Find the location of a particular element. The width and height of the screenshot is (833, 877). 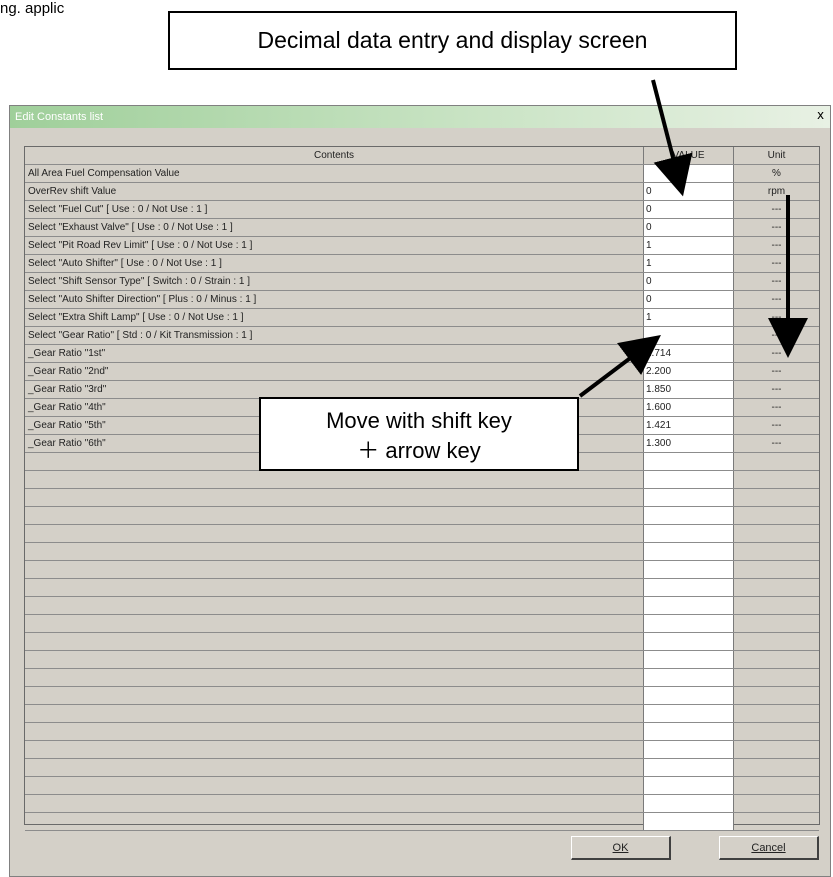

column-header-unit: Unit is located at coordinates (776, 155).